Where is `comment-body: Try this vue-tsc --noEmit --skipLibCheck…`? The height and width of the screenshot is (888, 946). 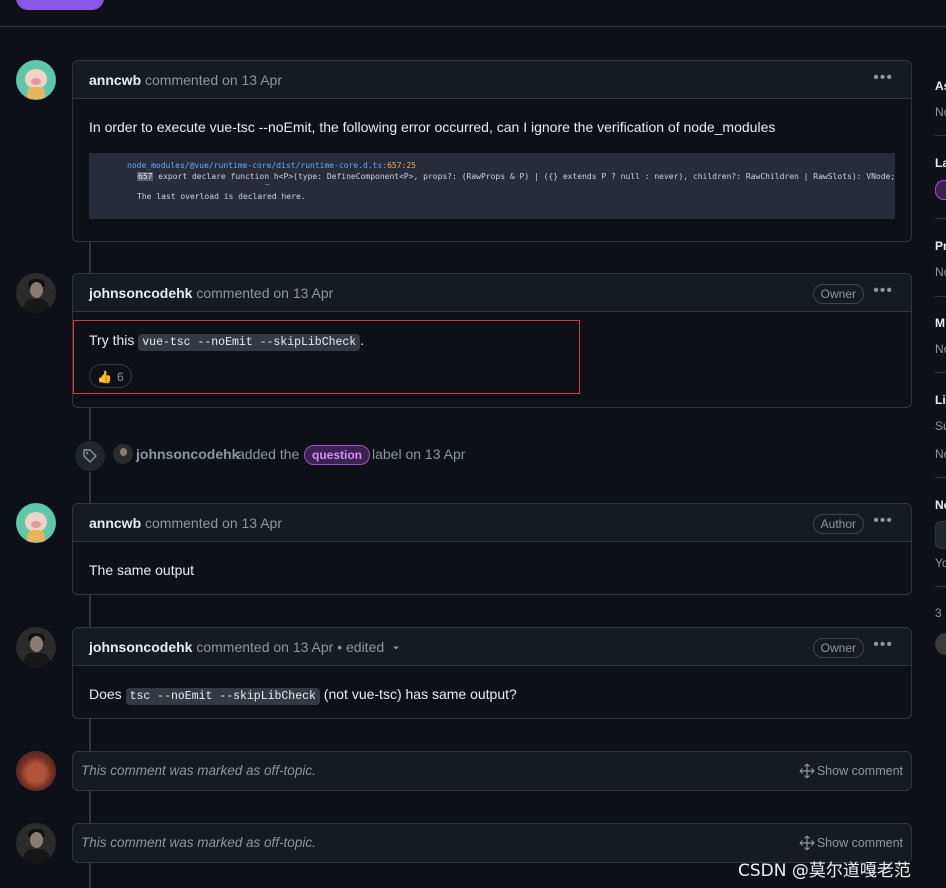
comment-body: Try this vue-tsc --noEmit --skipLibCheck… is located at coordinates (227, 341).